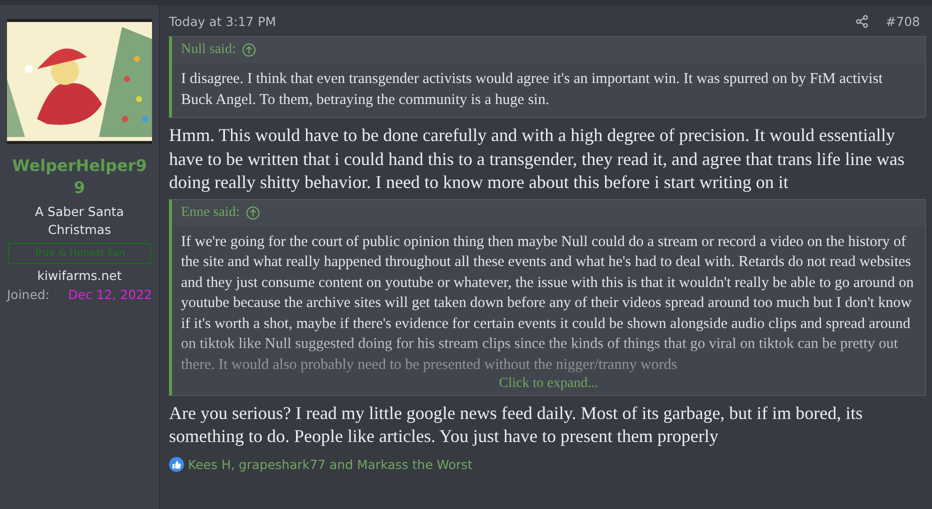  Describe the element at coordinates (110, 294) in the screenshot. I see `joined-date: Dec 12, 2022` at that location.